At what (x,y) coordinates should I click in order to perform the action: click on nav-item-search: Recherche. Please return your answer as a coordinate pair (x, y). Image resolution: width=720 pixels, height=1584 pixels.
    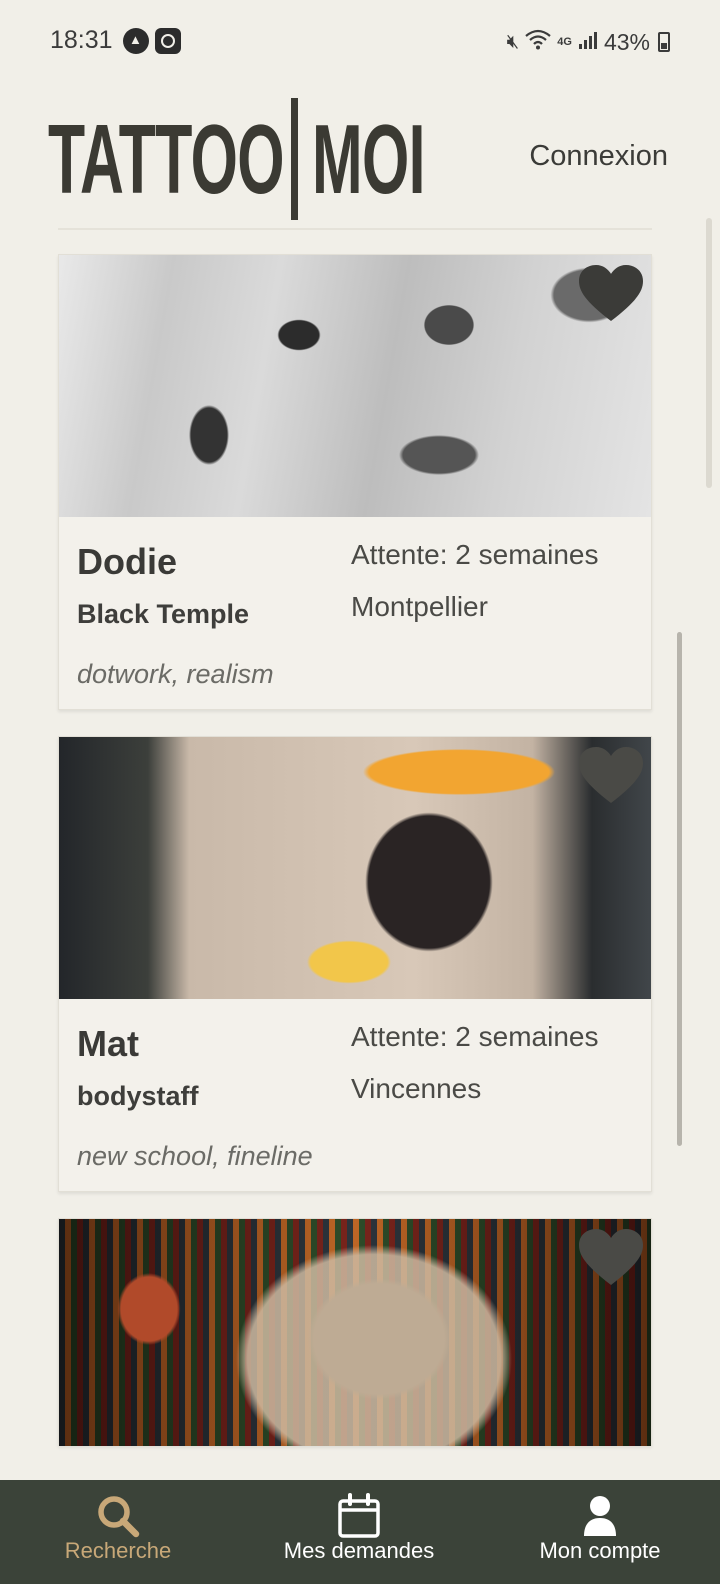
    Looking at the image, I should click on (118, 1532).